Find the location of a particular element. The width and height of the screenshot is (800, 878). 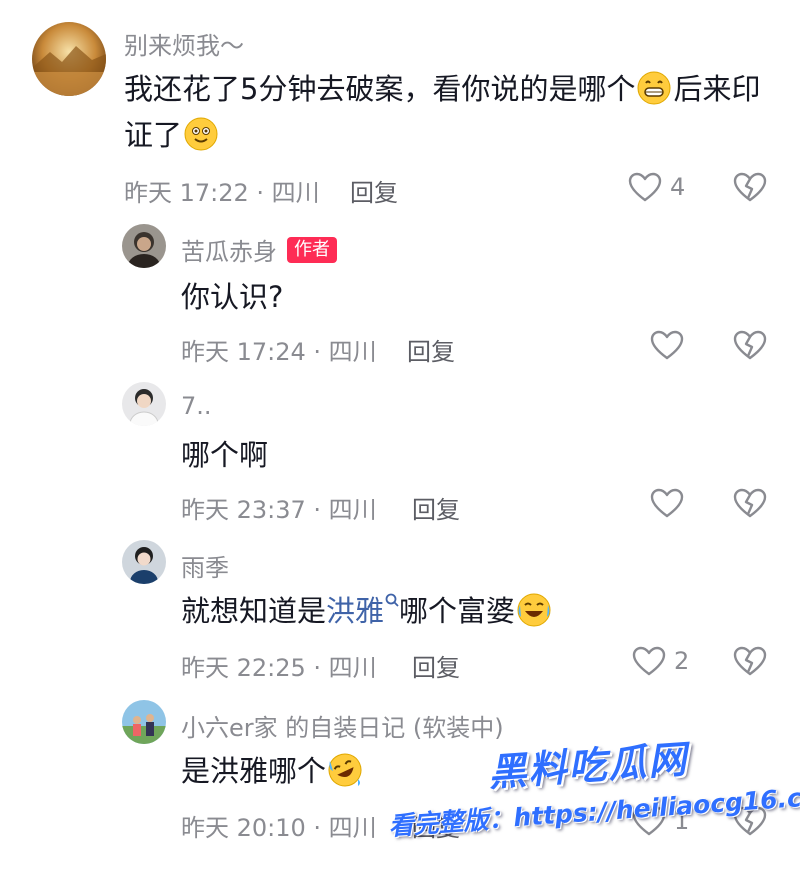

avatar-image-golden-landscape is located at coordinates (69, 59).